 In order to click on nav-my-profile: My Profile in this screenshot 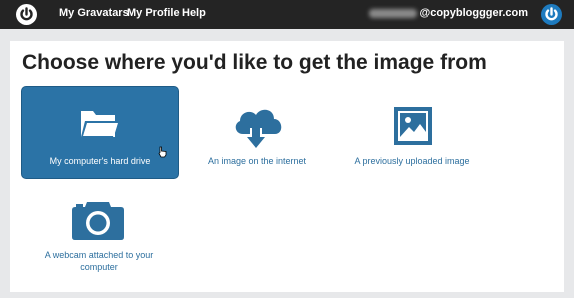, I will do `click(153, 13)`.